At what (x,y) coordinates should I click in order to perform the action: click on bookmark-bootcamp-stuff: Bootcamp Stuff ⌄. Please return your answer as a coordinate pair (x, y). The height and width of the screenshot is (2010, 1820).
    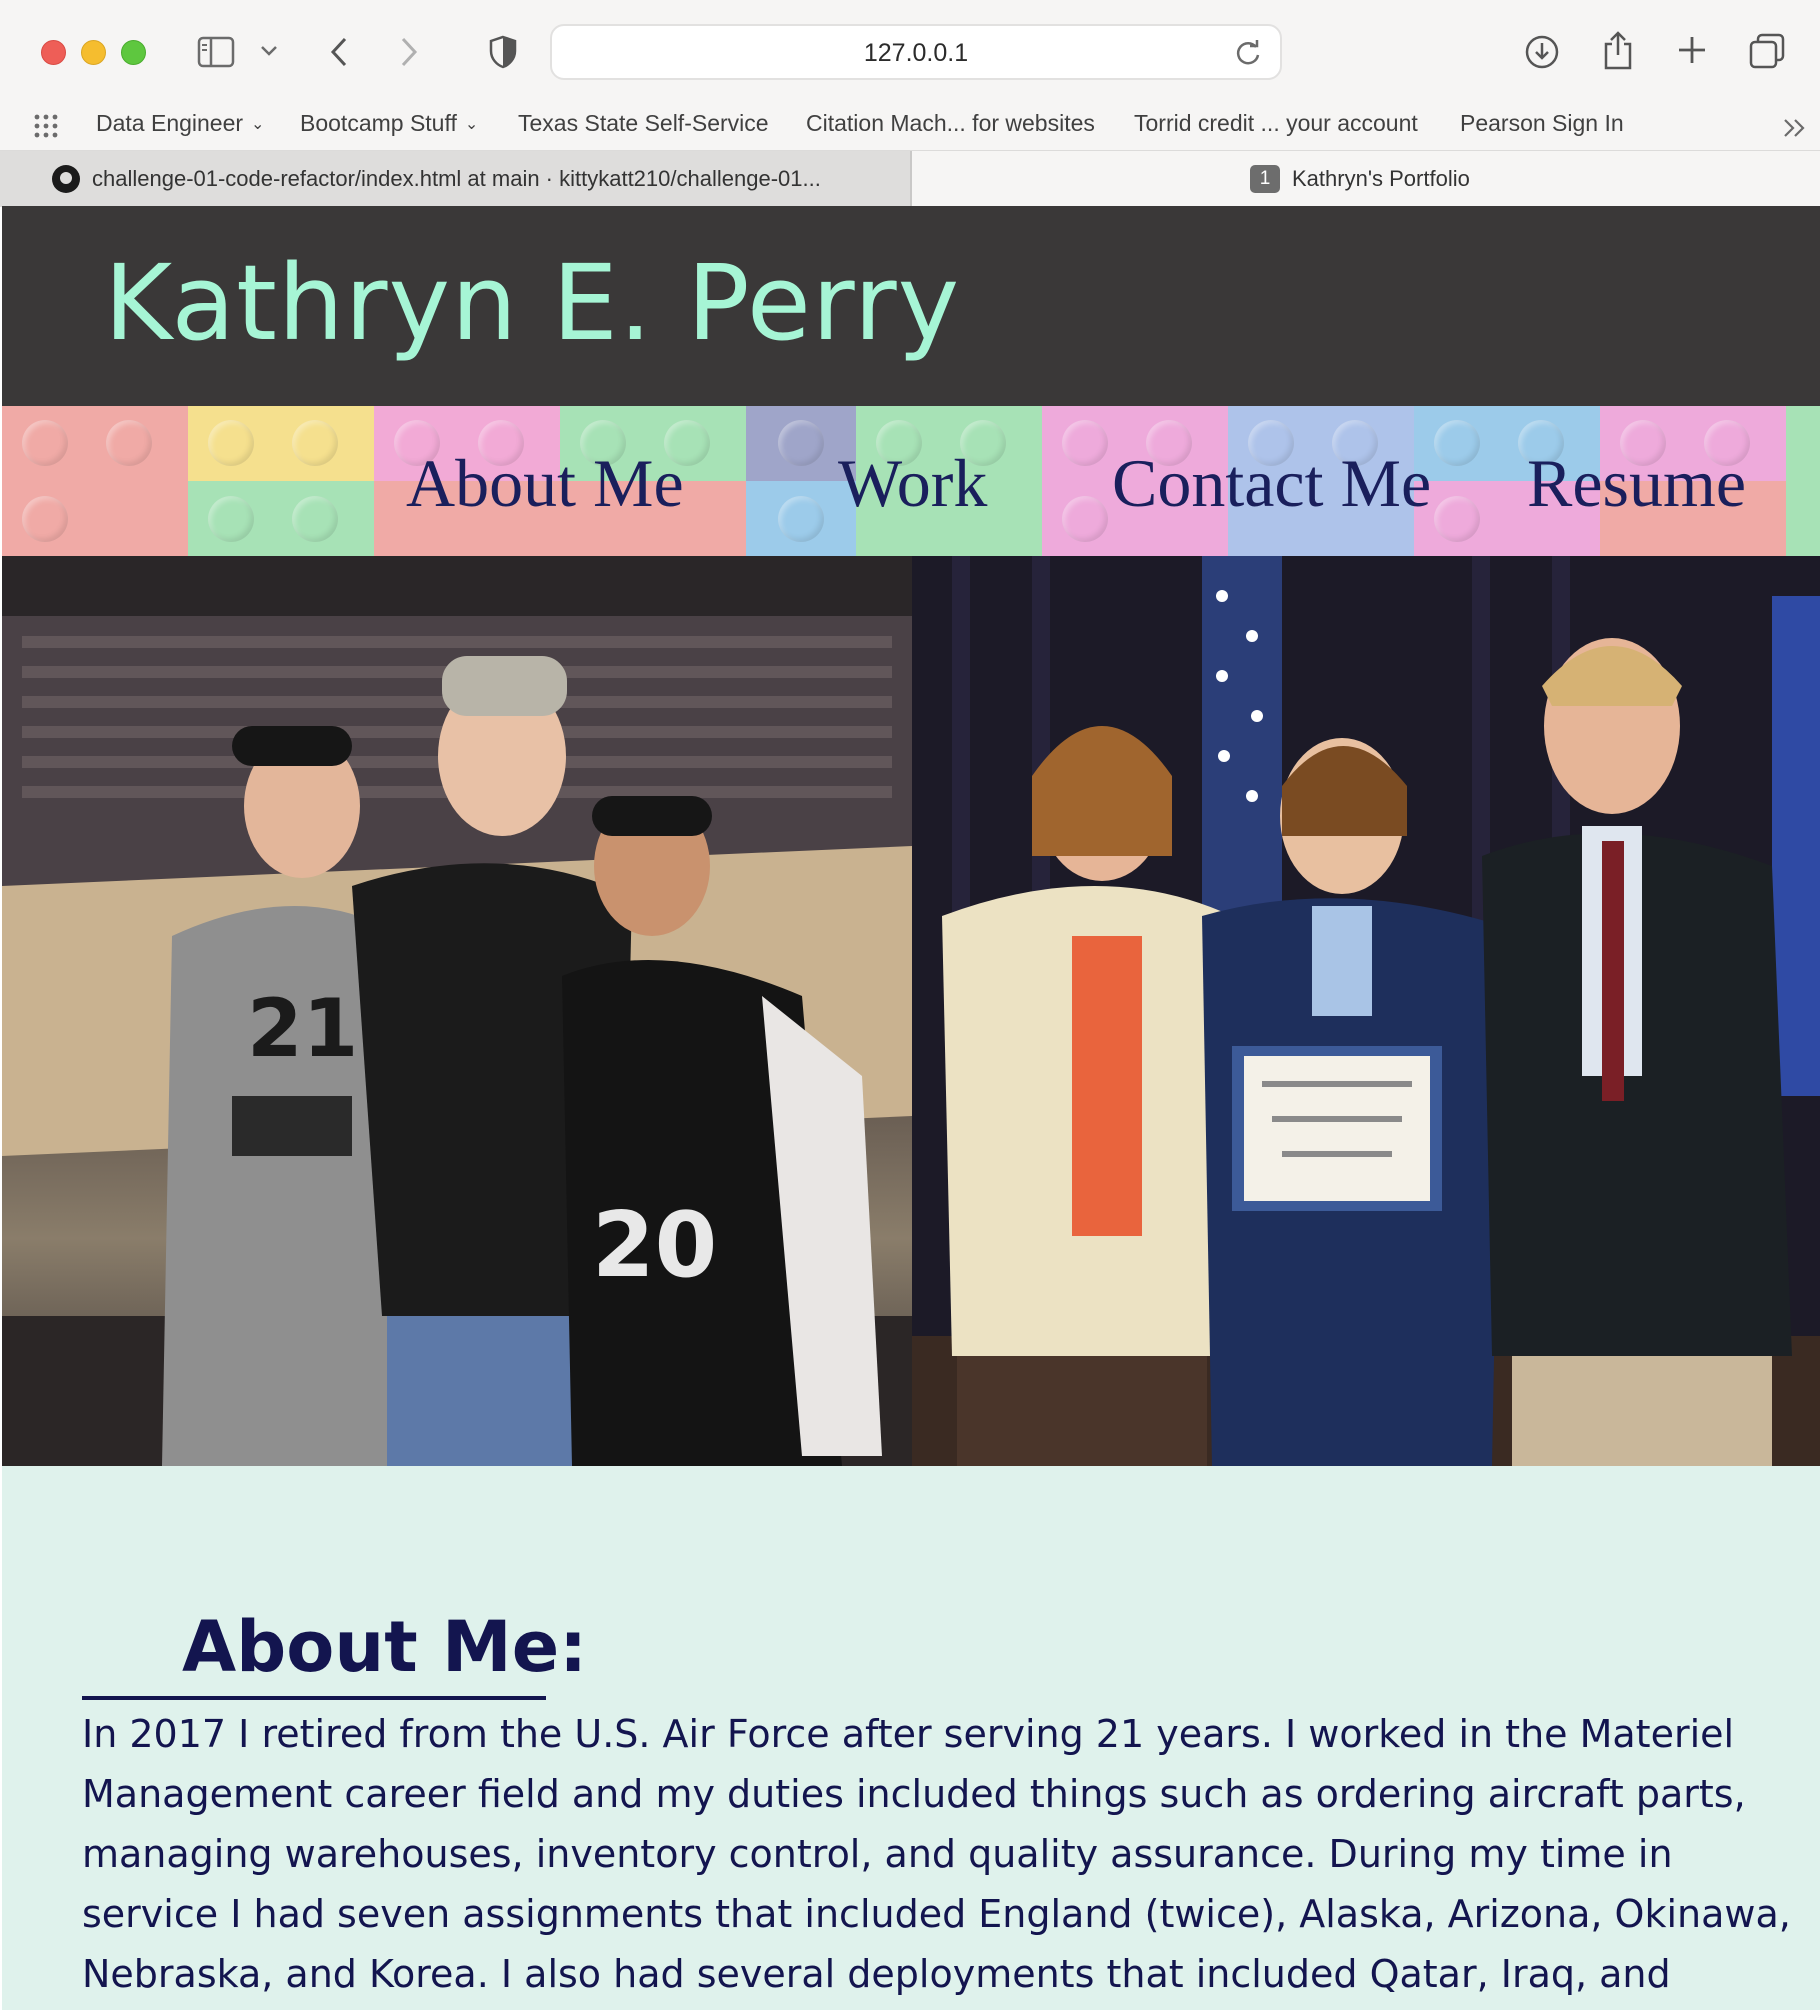
    Looking at the image, I should click on (389, 123).